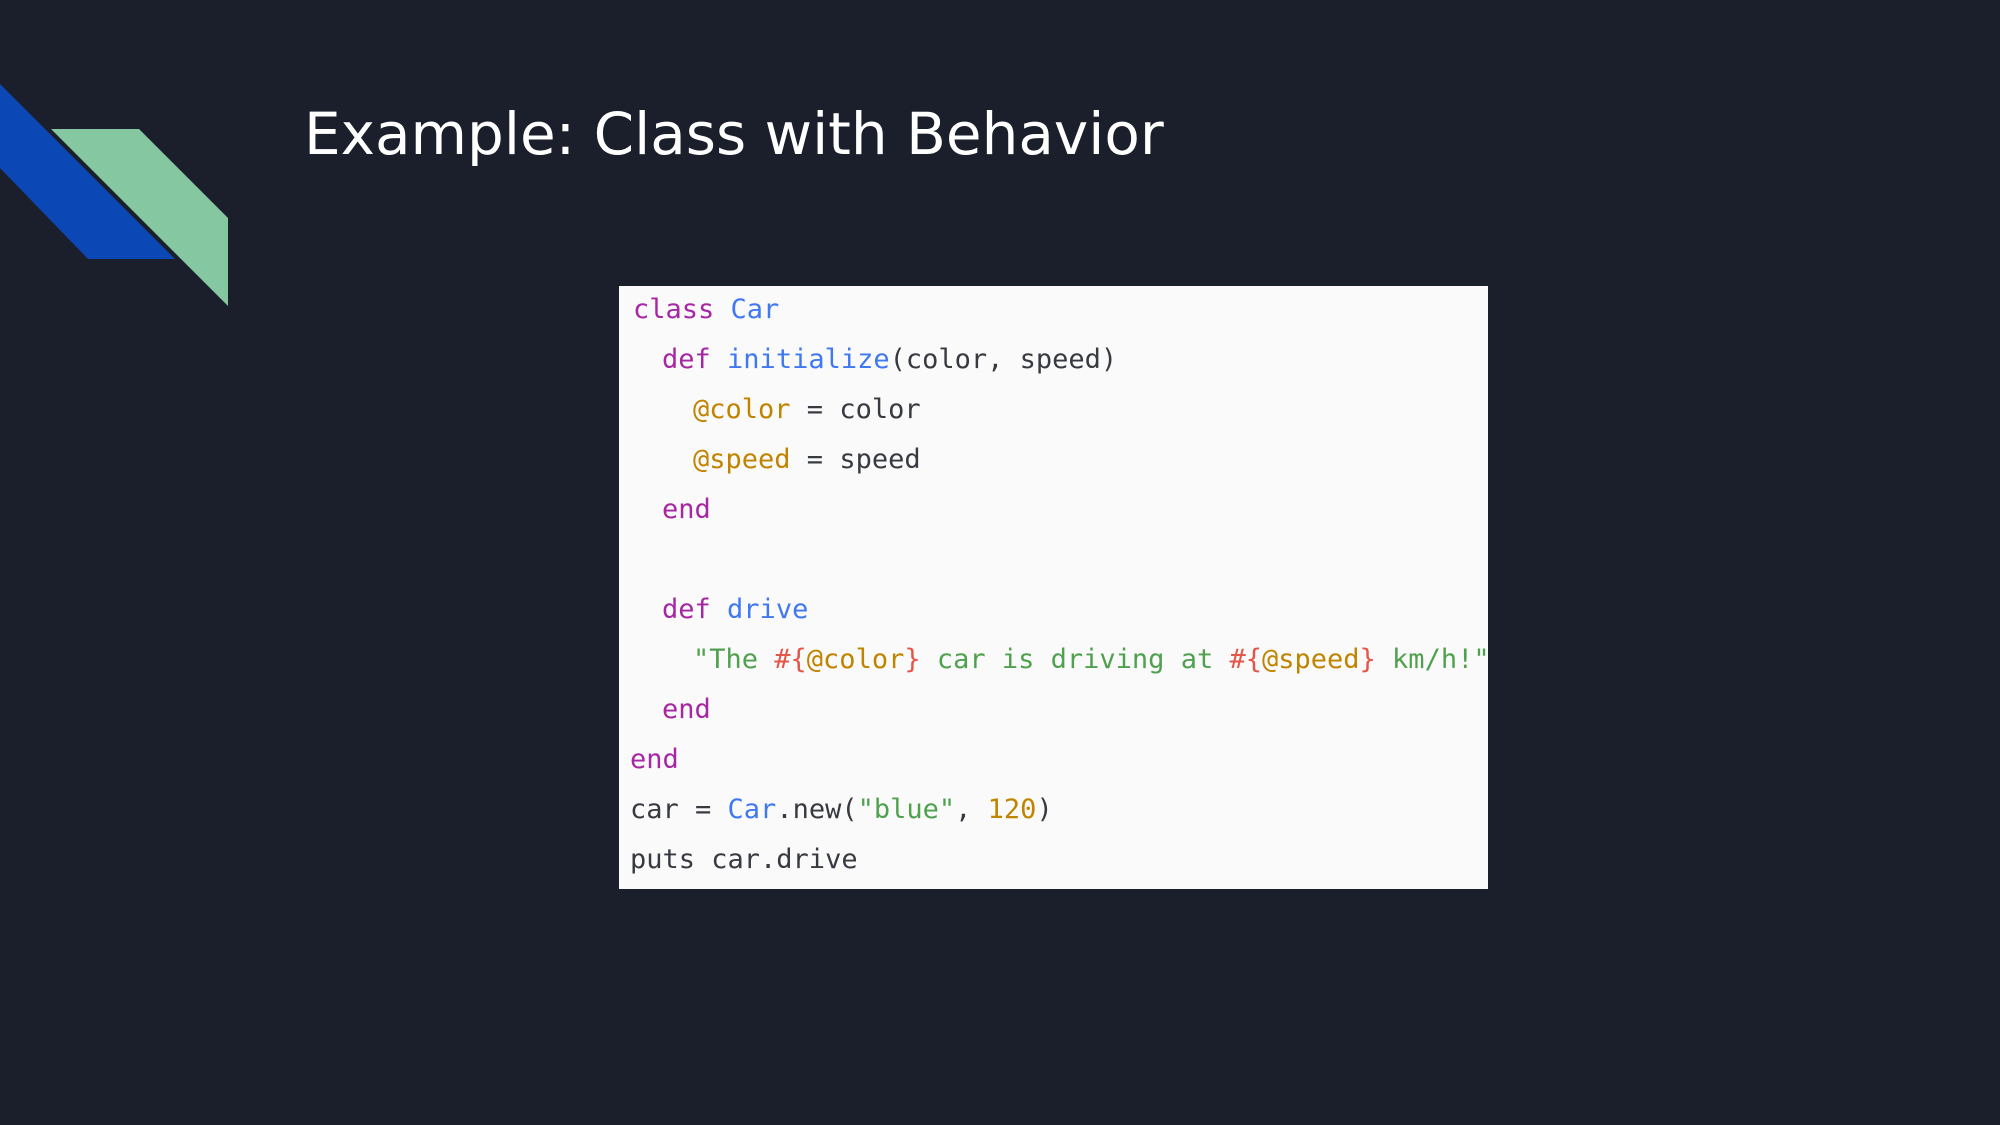  I want to click on code-string: car is driving at, so click(1075, 659).